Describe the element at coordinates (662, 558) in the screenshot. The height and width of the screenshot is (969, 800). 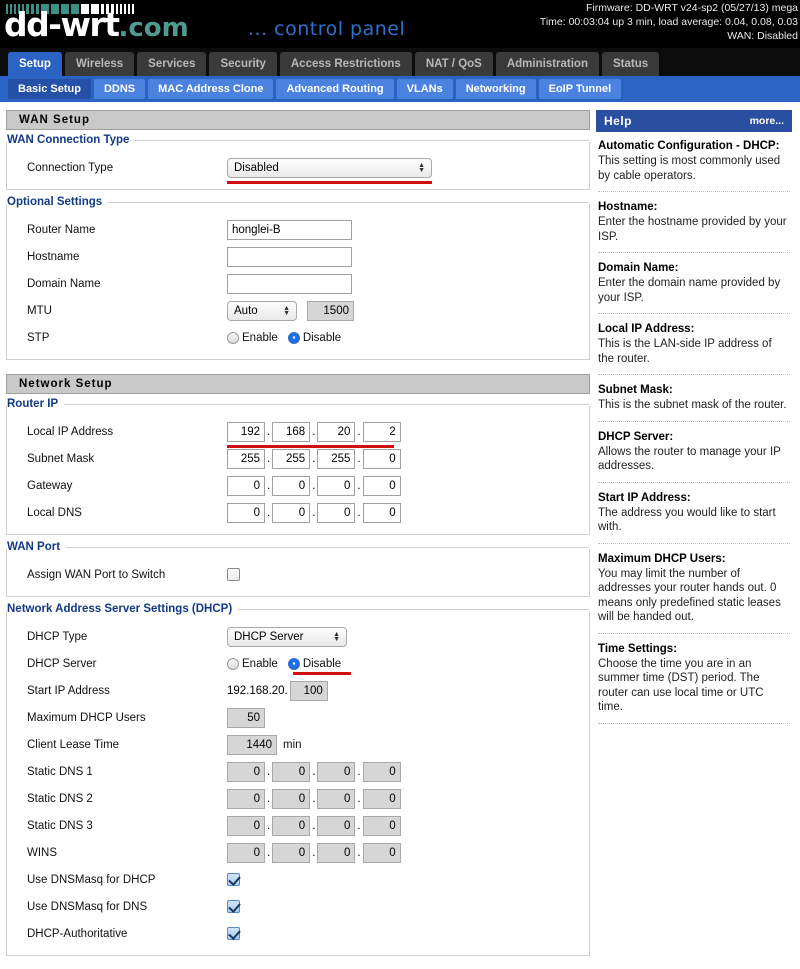
I see `help-item-title: Maximum DHCP Users:` at that location.